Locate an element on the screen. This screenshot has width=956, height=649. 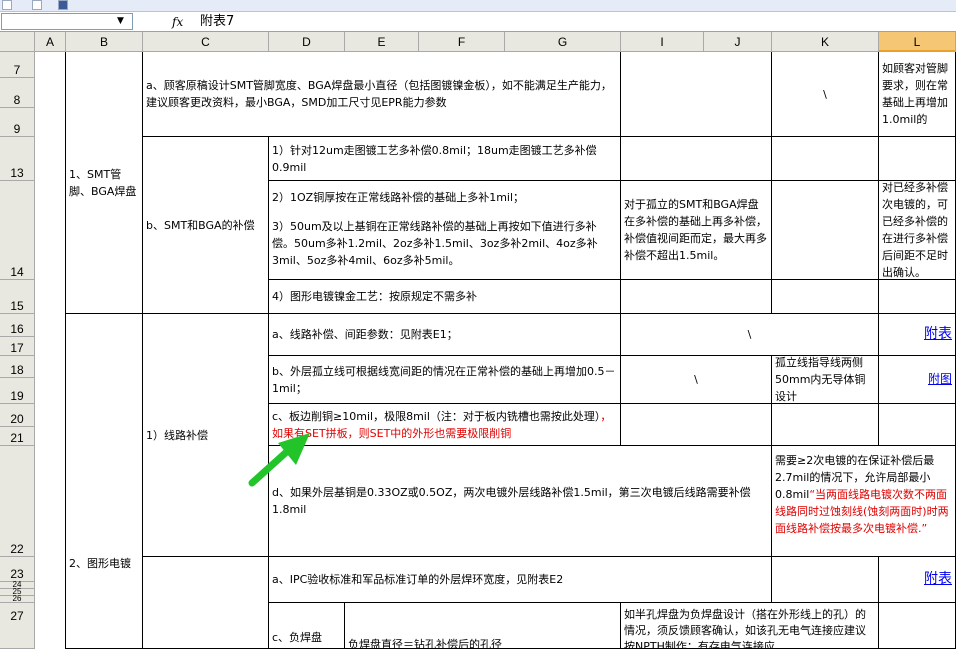
cell-d-23: a、IPC验收标准和军品标准订单的外层焊环宽度，见附表E2 is located at coordinates (520, 580).